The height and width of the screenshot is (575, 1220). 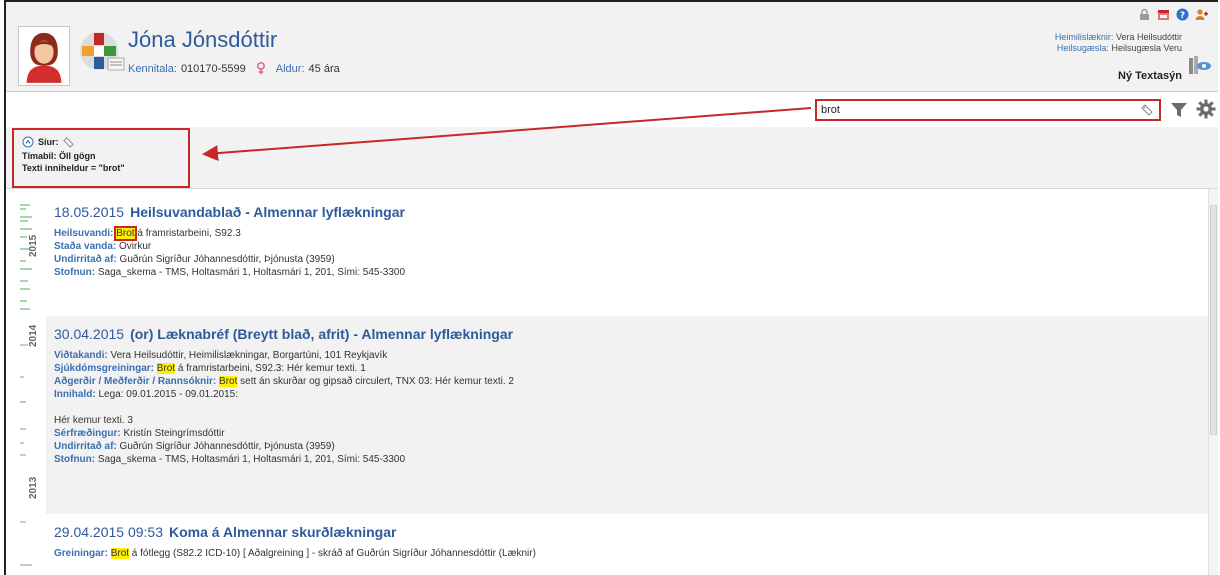 What do you see at coordinates (612, 110) in the screenshot?
I see `search-row` at bounding box center [612, 110].